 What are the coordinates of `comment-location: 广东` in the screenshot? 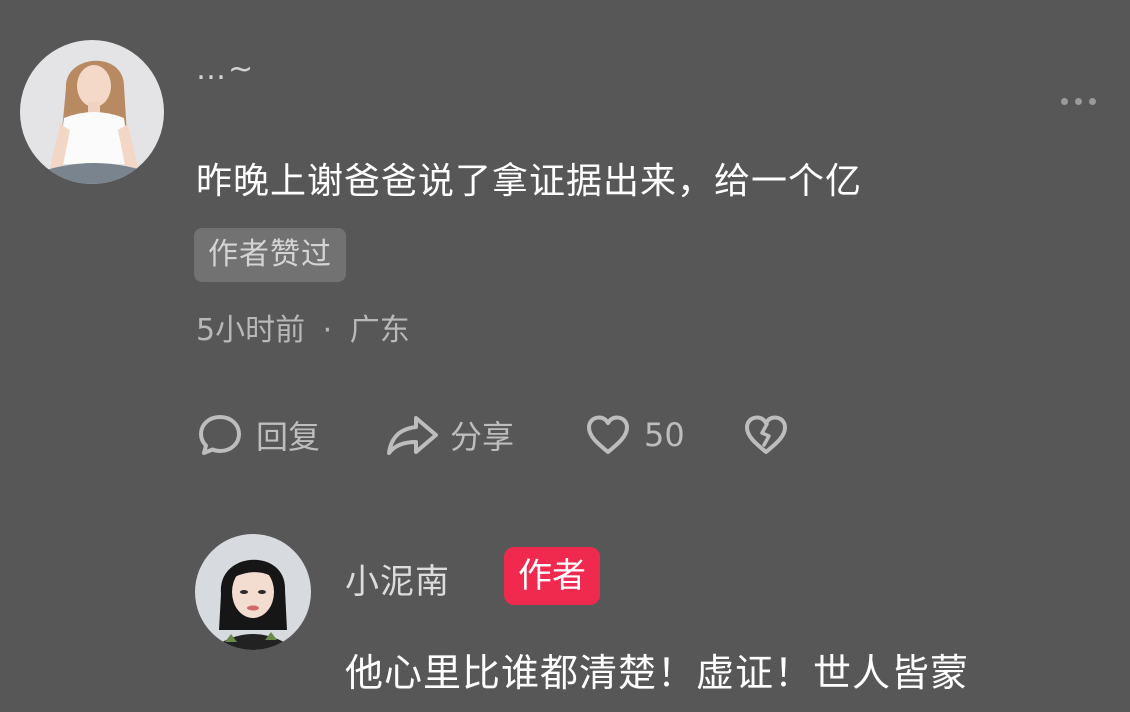 It's located at (379, 330).